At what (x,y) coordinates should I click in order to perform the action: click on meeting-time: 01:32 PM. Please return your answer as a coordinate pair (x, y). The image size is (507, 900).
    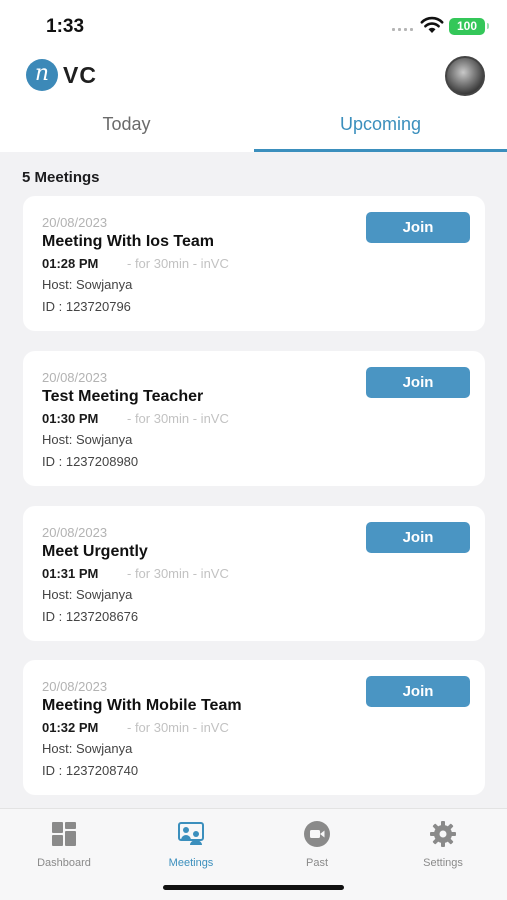
    Looking at the image, I should click on (70, 727).